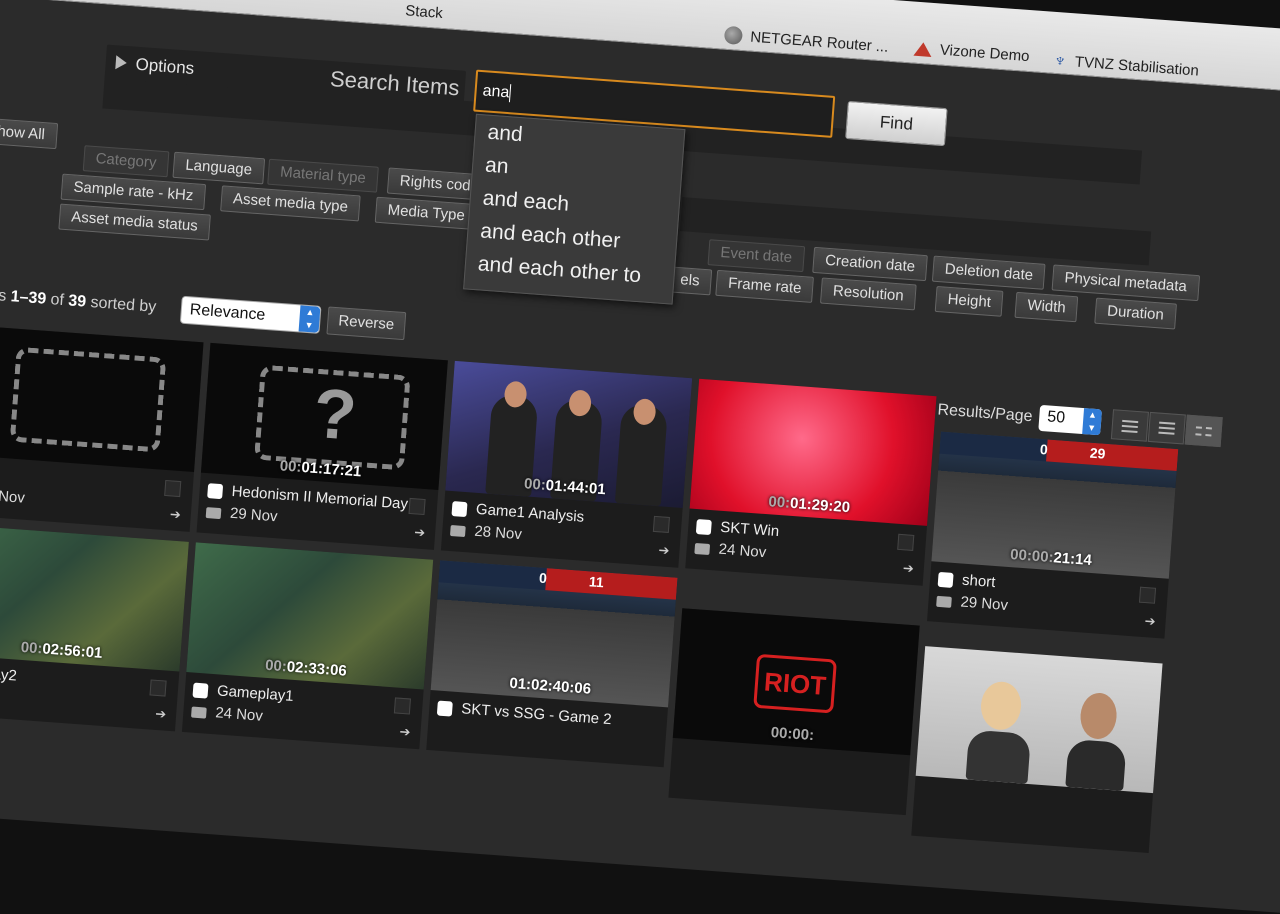  What do you see at coordinates (1054, 505) in the screenshot?
I see `media-thumbnail: 0 29 00:00:21:14` at bounding box center [1054, 505].